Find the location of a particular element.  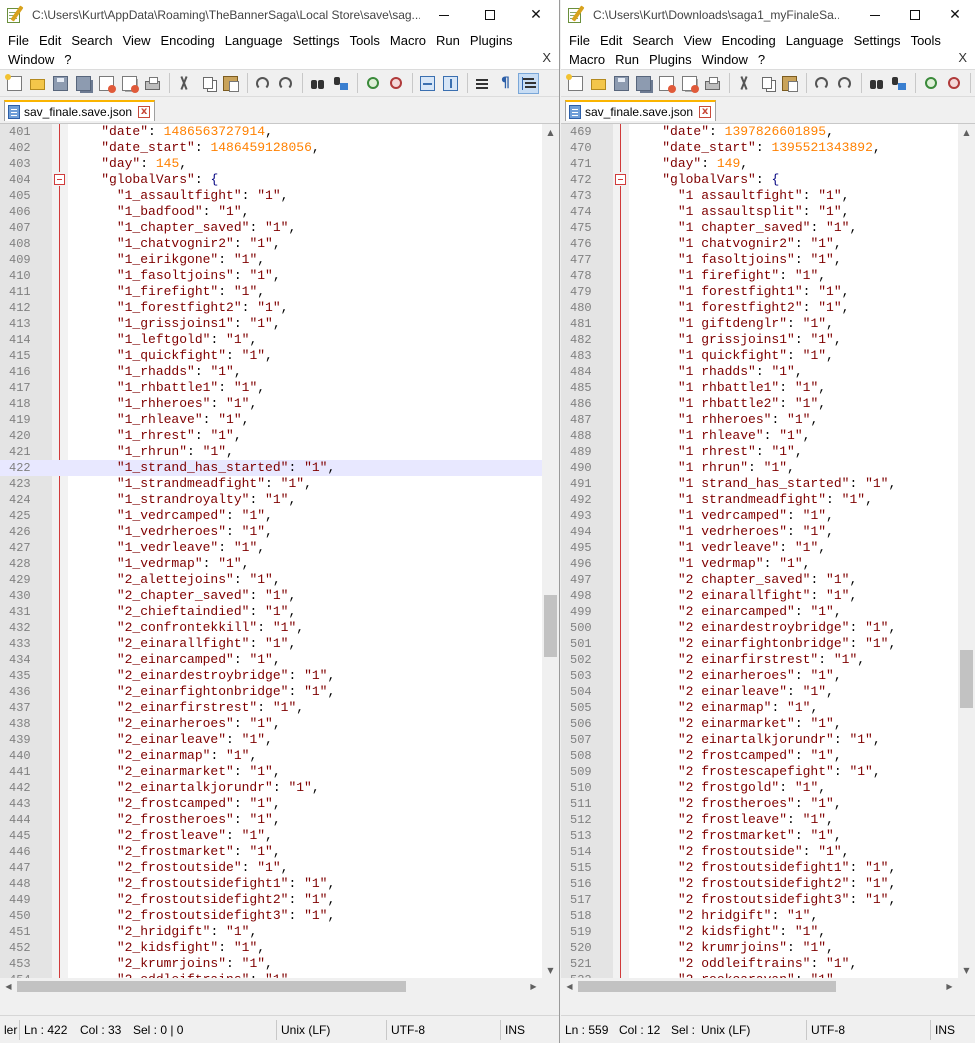

show-all-chars-button: ¶ is located at coordinates (505, 83).